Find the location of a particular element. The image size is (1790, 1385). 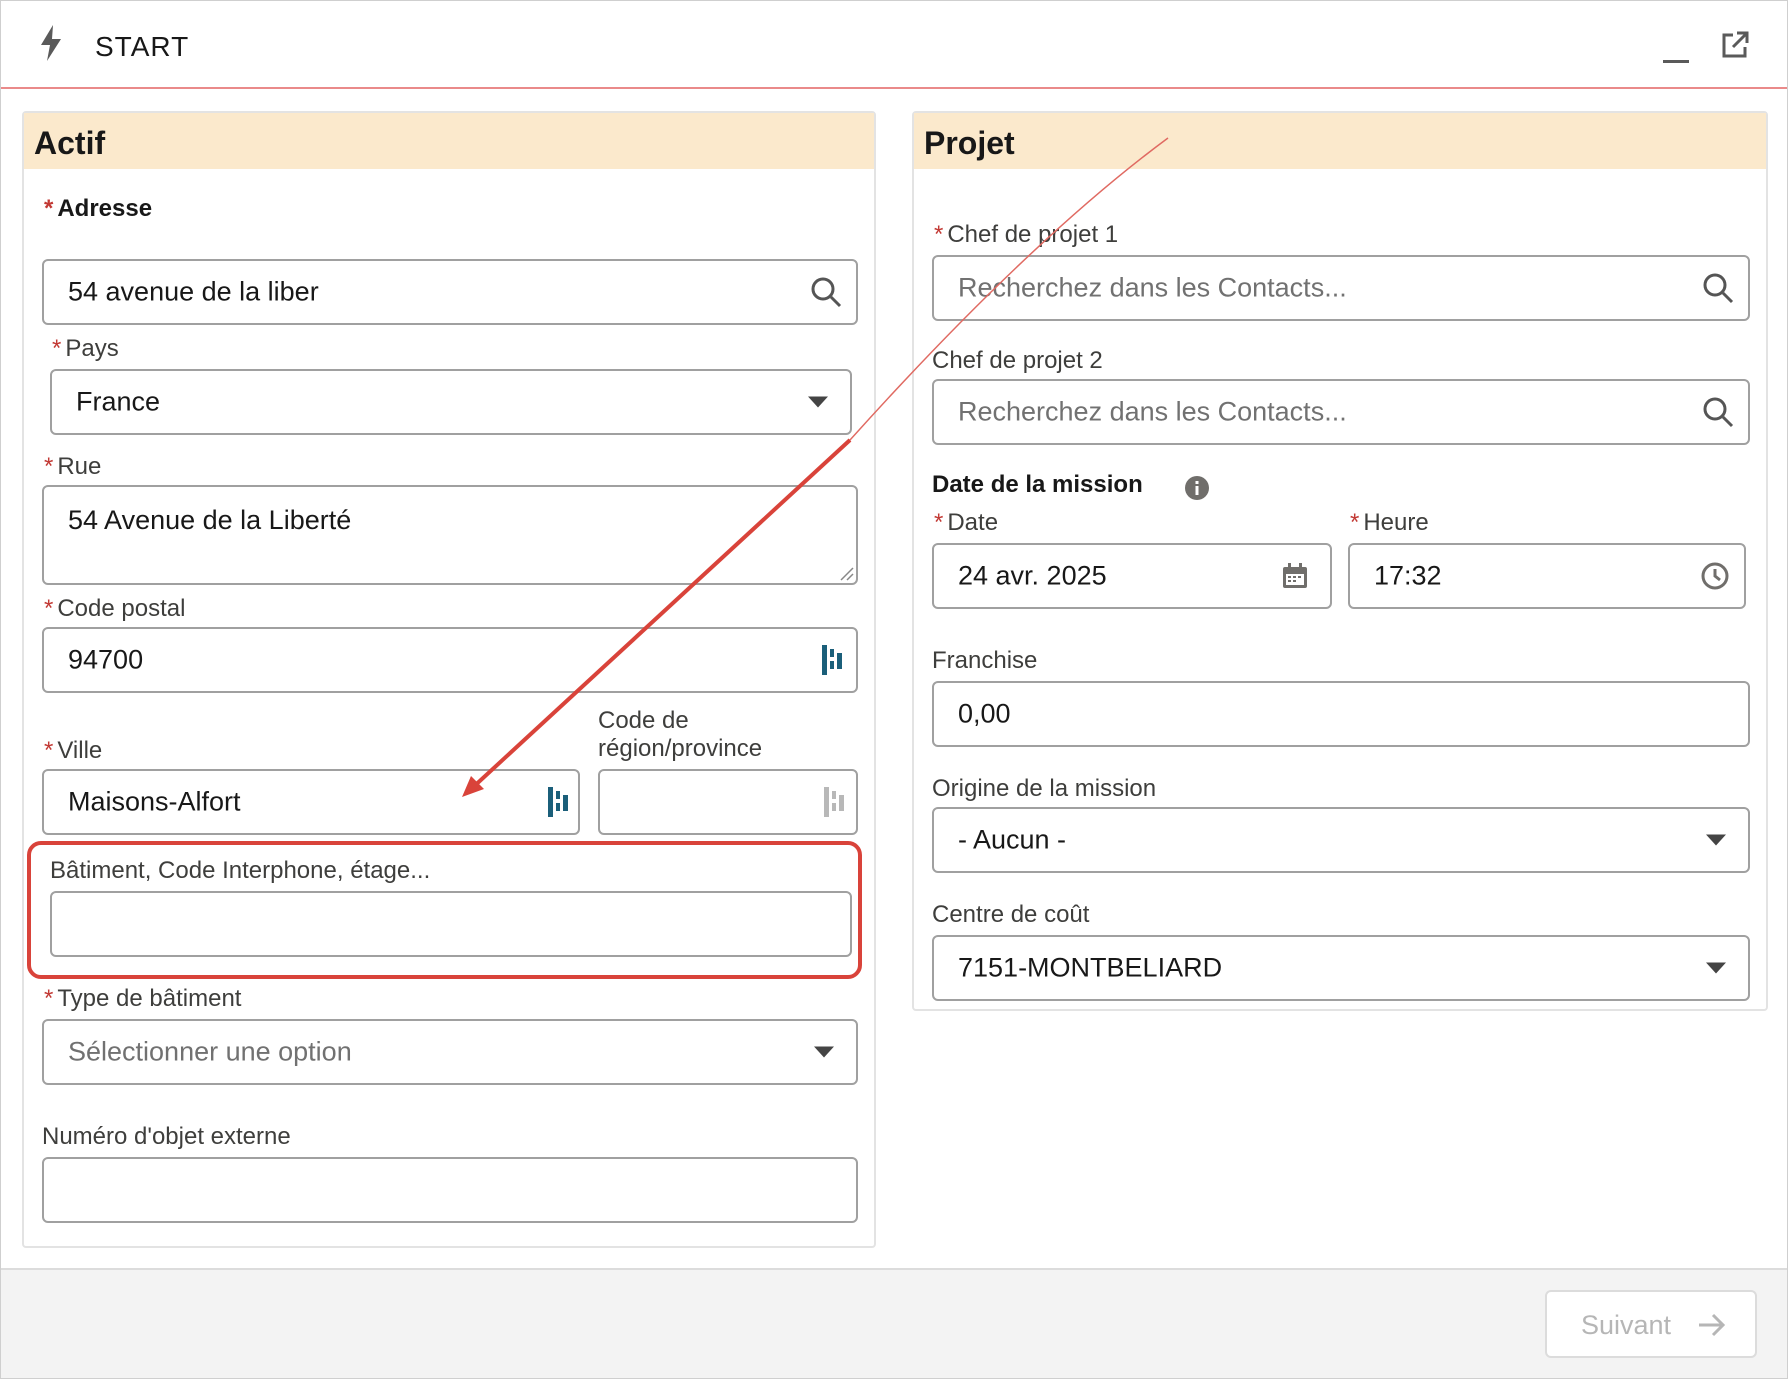

ville-input: Maisons-Alfort is located at coordinates (311, 802).